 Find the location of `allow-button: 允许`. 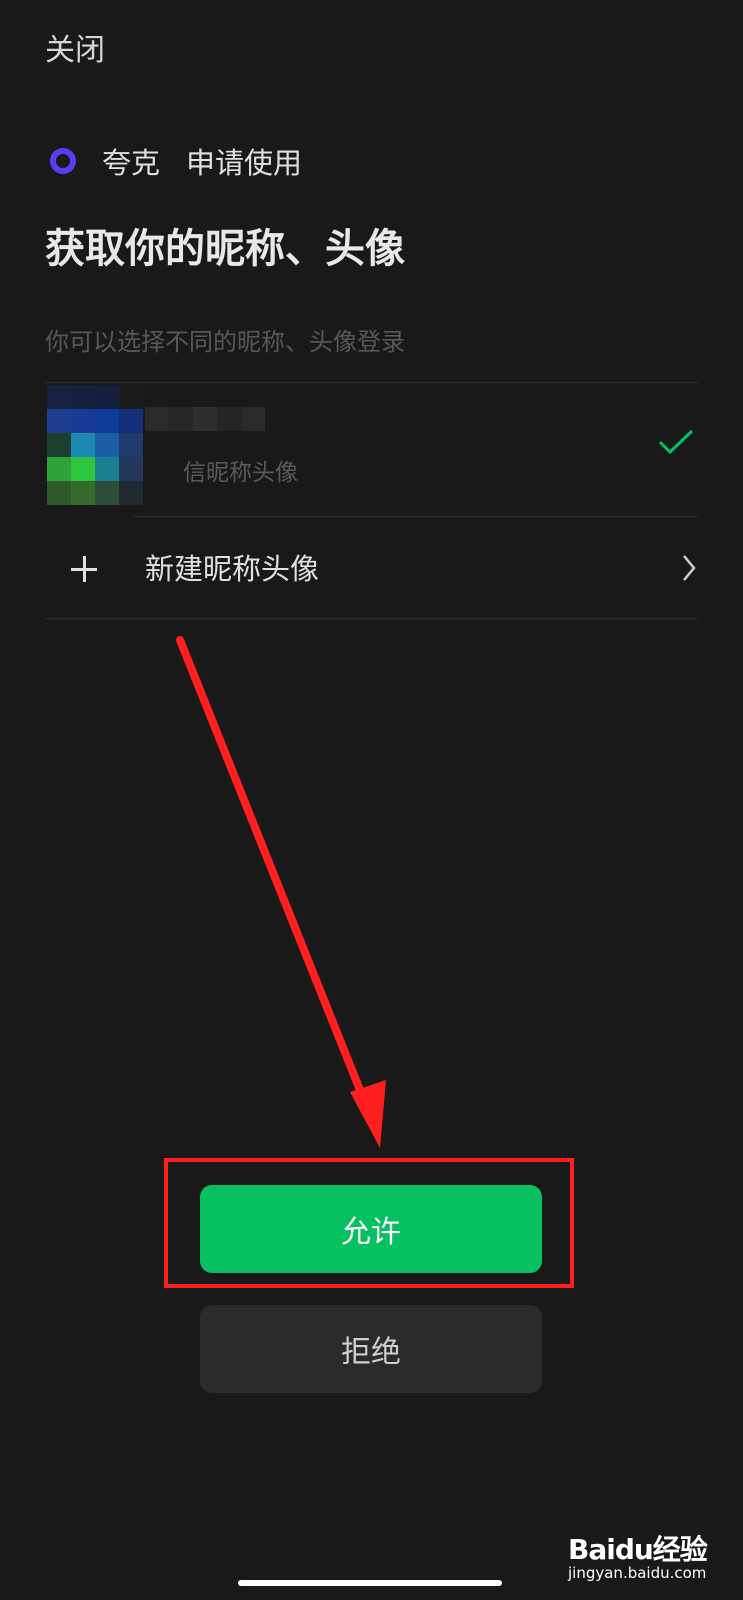

allow-button: 允许 is located at coordinates (371, 1229).